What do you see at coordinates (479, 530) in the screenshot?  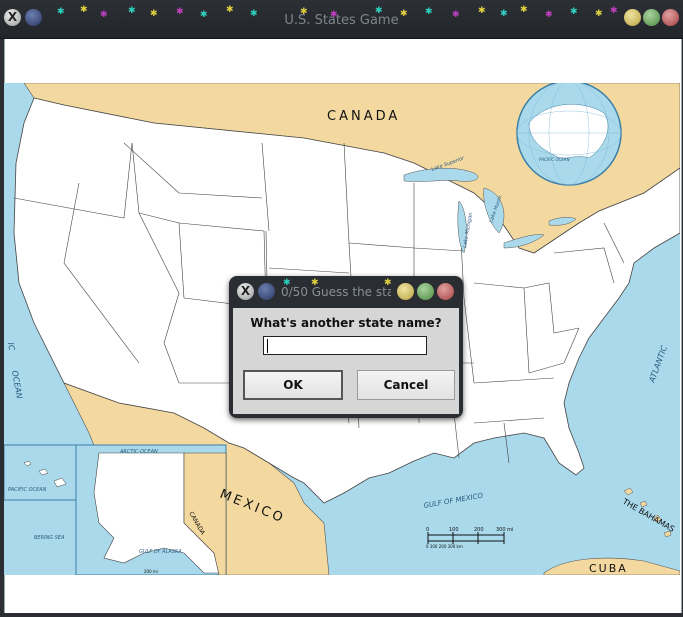 I see `scale-label-200: 200` at bounding box center [479, 530].